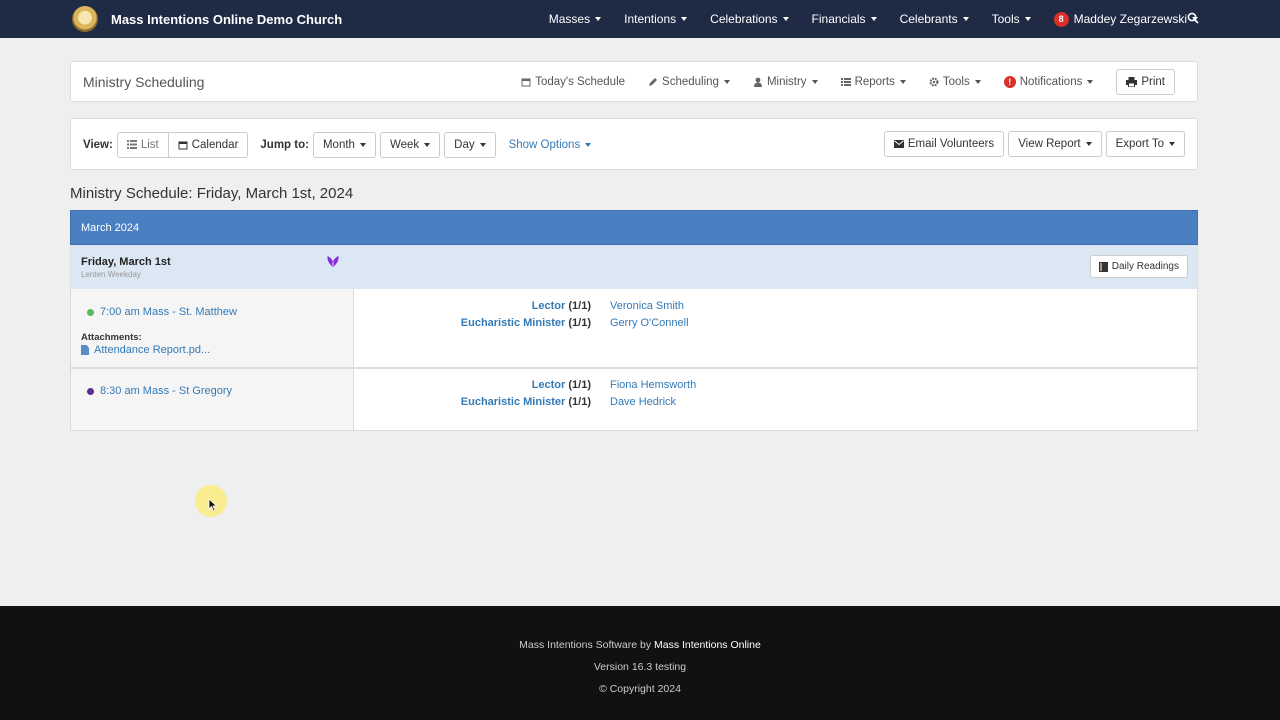  Describe the element at coordinates (757, 82) in the screenshot. I see `user-icon` at that location.